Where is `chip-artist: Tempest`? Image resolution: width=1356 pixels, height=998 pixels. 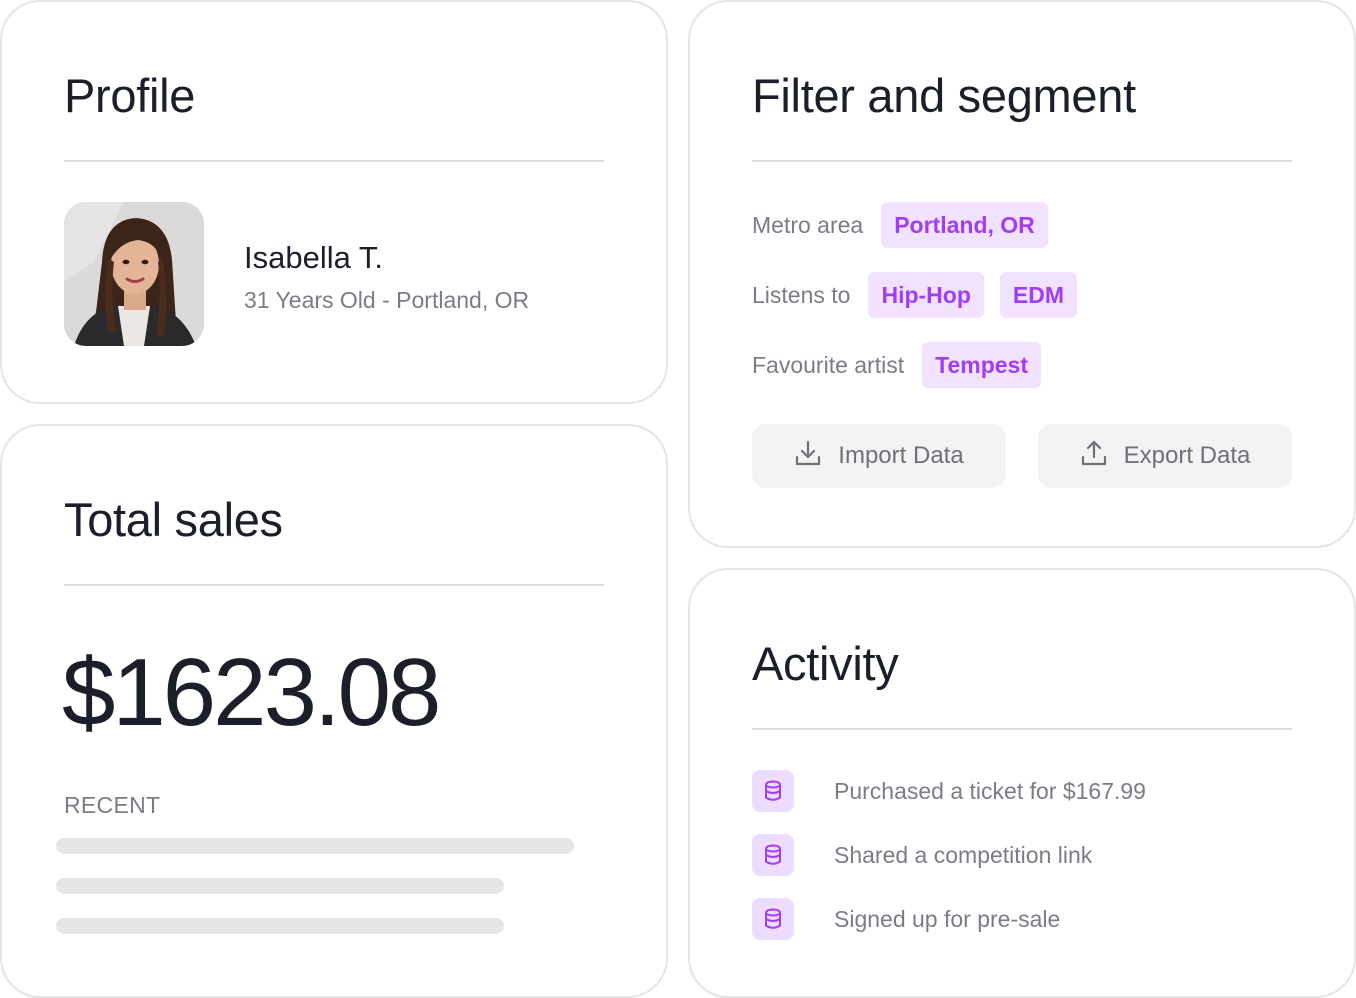
chip-artist: Tempest is located at coordinates (981, 365).